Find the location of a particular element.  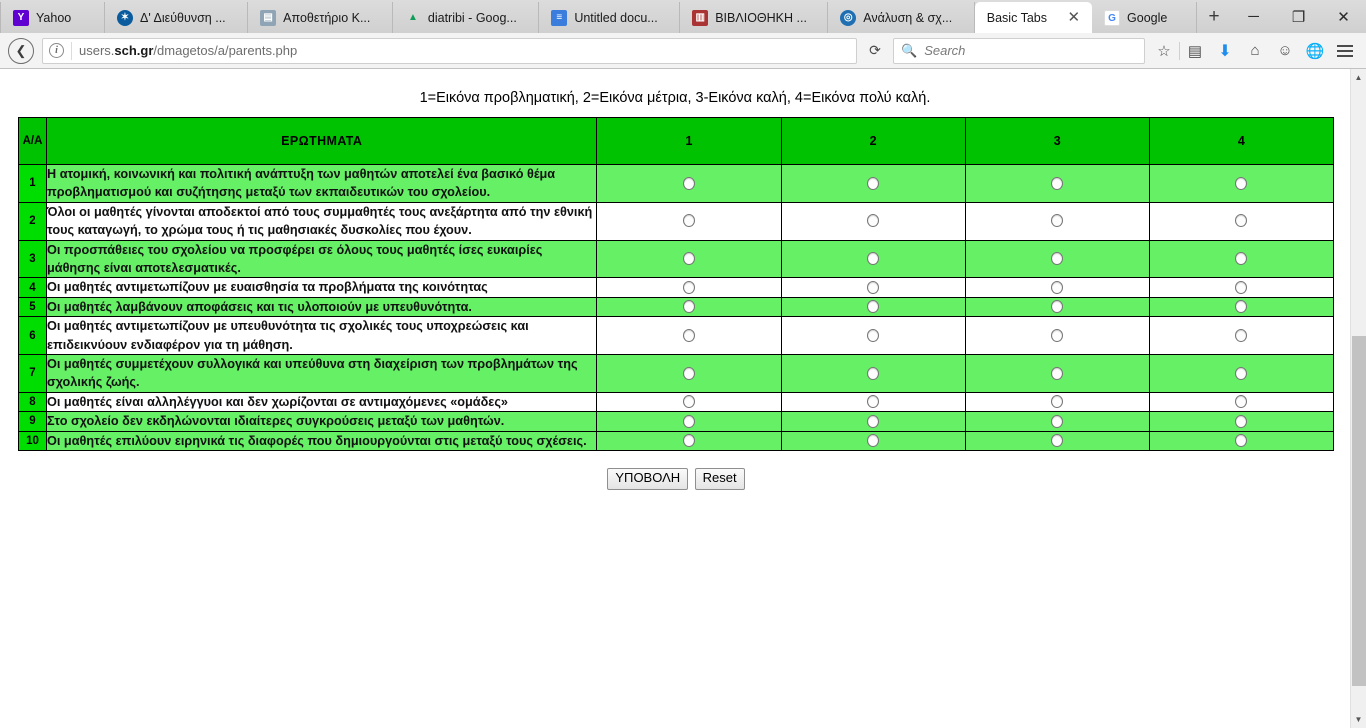

search-bar: 🔍 Search is located at coordinates (1019, 50).